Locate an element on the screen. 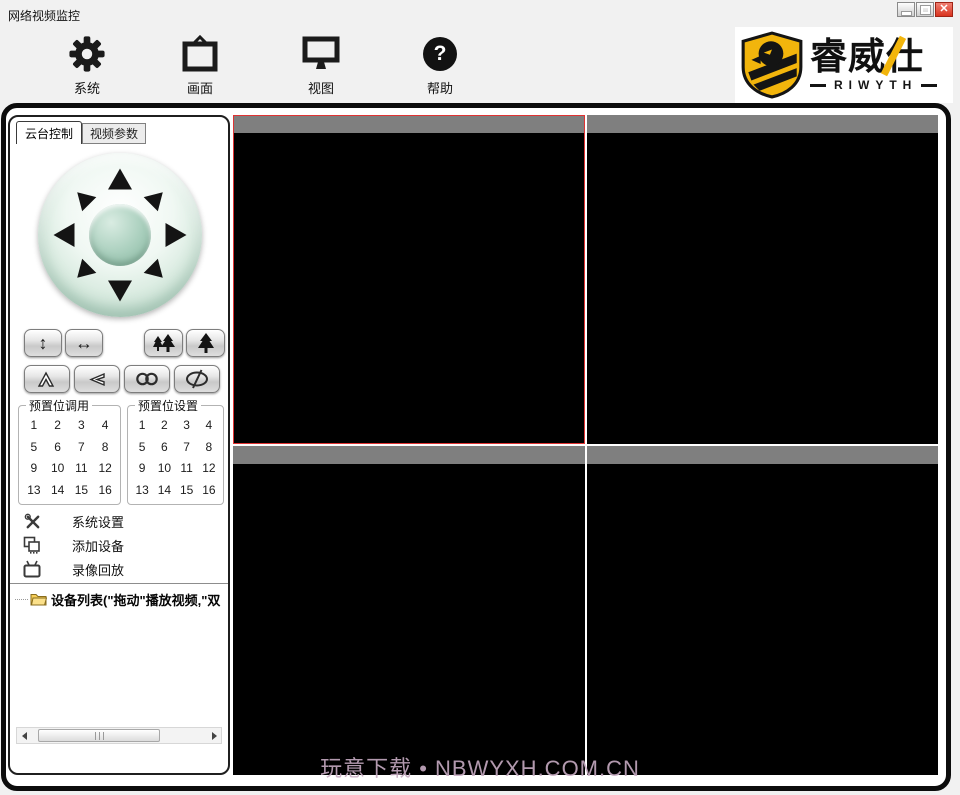 Image resolution: width=960 pixels, height=795 pixels. ptz-left-arrow is located at coordinates (64, 235).